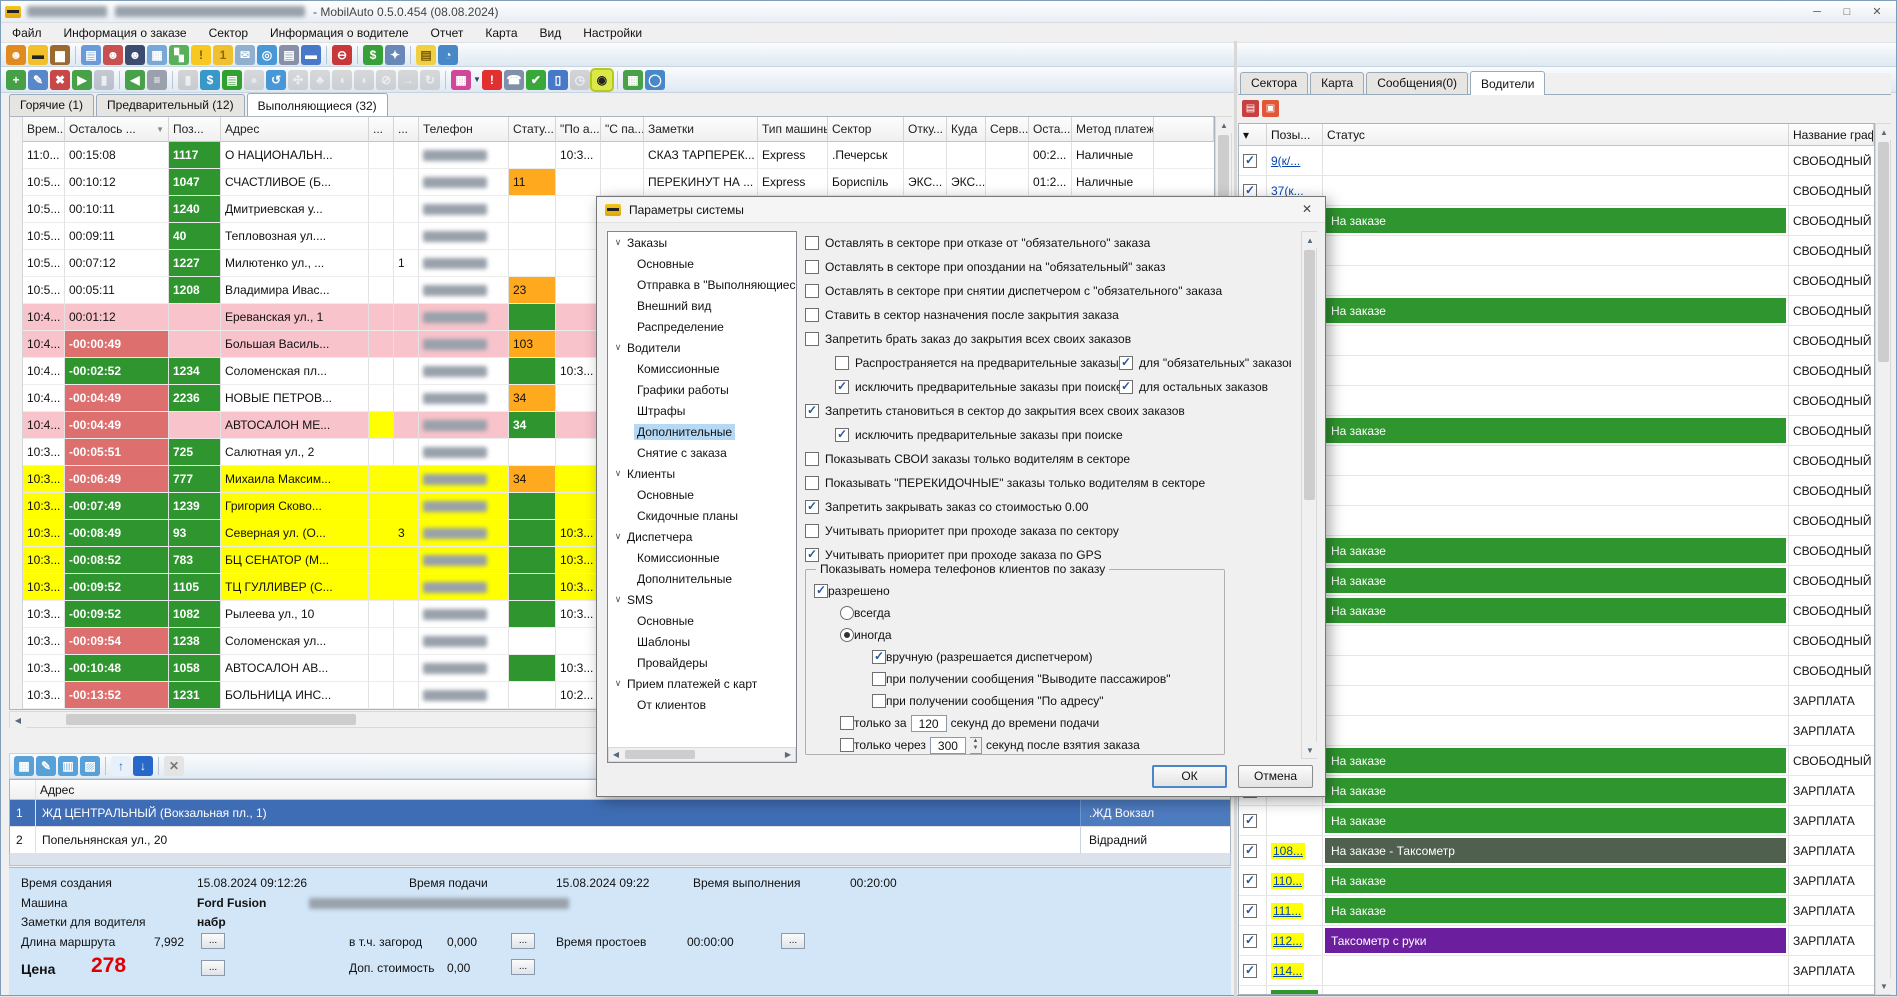 This screenshot has width=1897, height=997. What do you see at coordinates (702, 410) in the screenshot?
I see `tree-item: Штрафы` at bounding box center [702, 410].